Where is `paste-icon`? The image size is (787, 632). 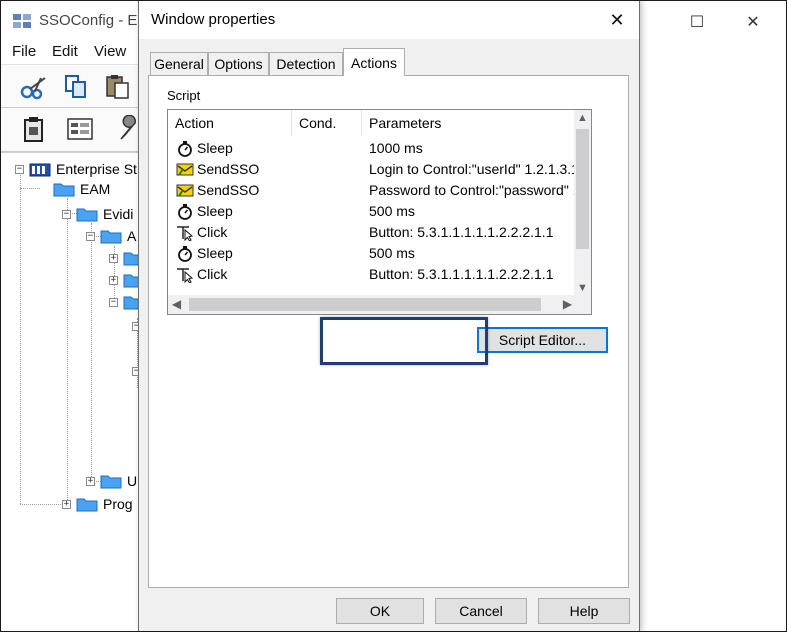 paste-icon is located at coordinates (118, 87).